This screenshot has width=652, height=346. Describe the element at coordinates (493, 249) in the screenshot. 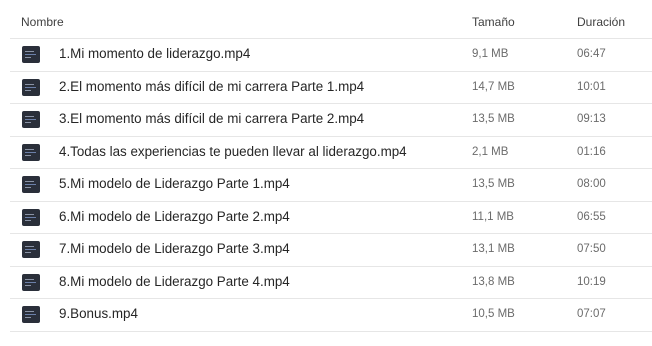

I see `file-size: 13,1 MB` at that location.